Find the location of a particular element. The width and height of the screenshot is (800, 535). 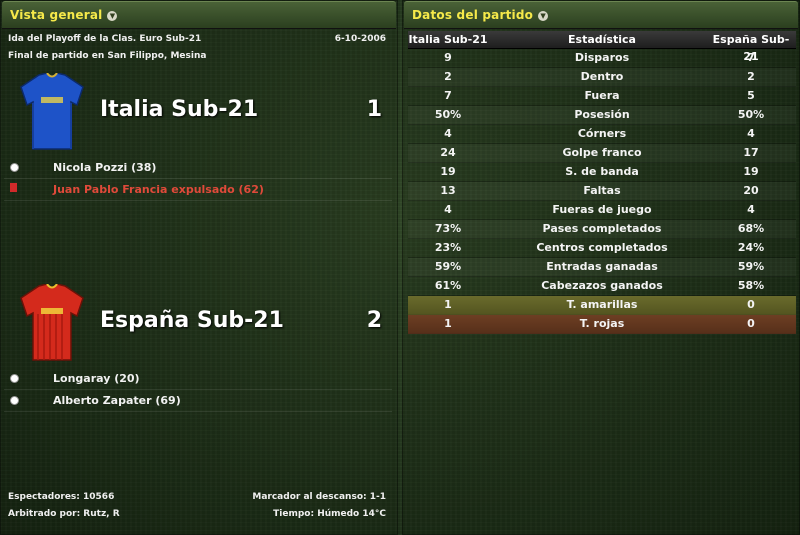

stat-row: 1 T. rojas 0 is located at coordinates (602, 324).